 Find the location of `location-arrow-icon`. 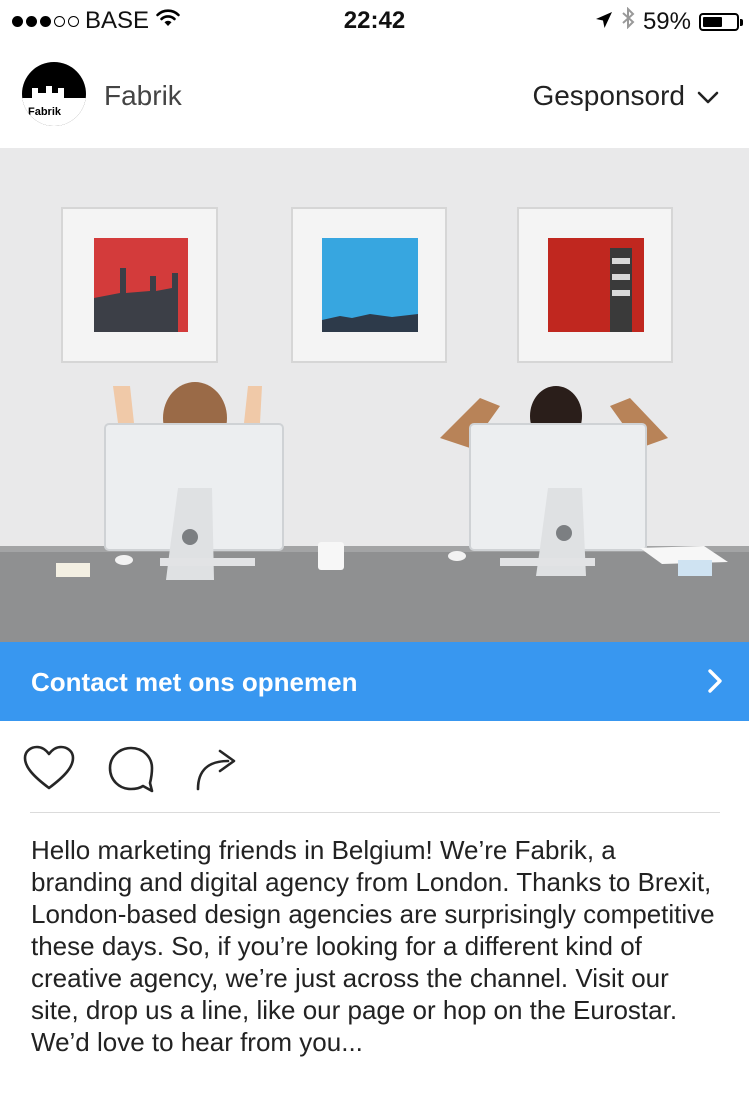

location-arrow-icon is located at coordinates (604, 22).